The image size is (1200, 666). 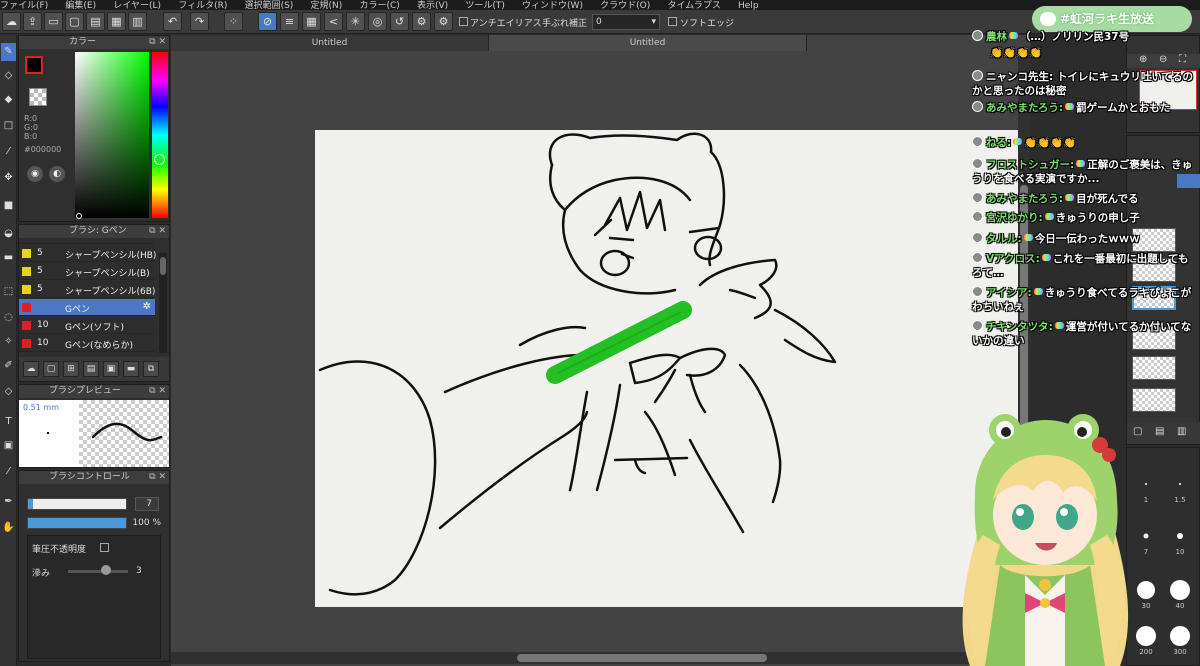 I want to click on snap-perspective-icon: <, so click(x=333, y=21).